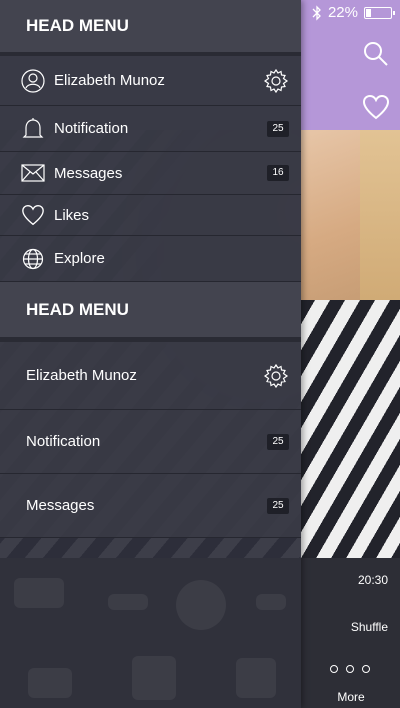 The height and width of the screenshot is (708, 400). I want to click on menu-item-notification-large: Notification 25, so click(150, 442).